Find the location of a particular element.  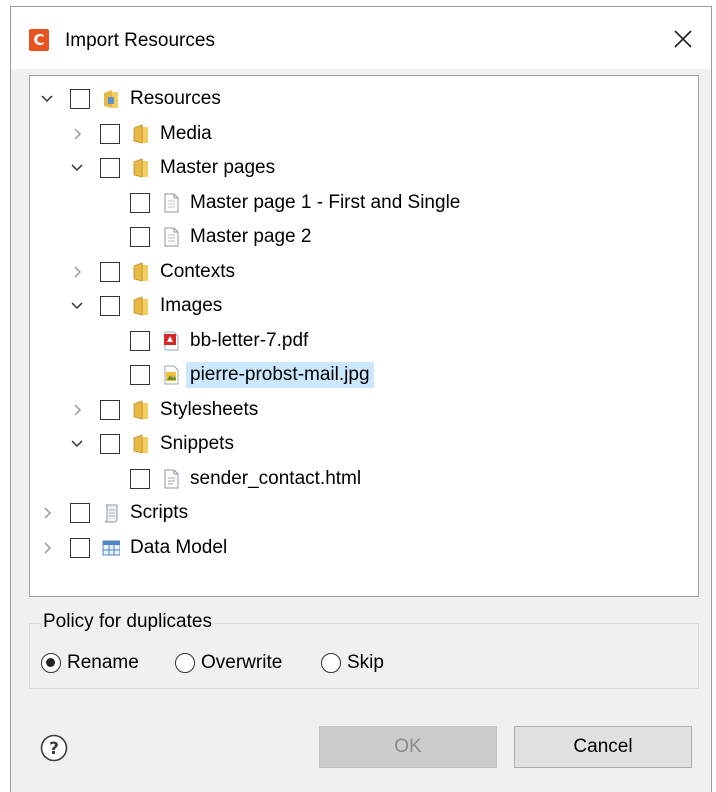

tree-row-media: Media is located at coordinates (364, 134).